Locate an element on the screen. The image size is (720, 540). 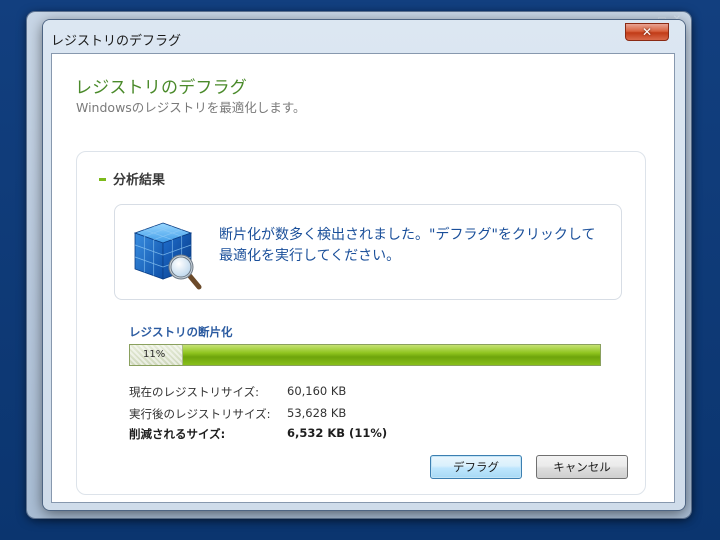
progress-percent: 11% is located at coordinates (154, 354).